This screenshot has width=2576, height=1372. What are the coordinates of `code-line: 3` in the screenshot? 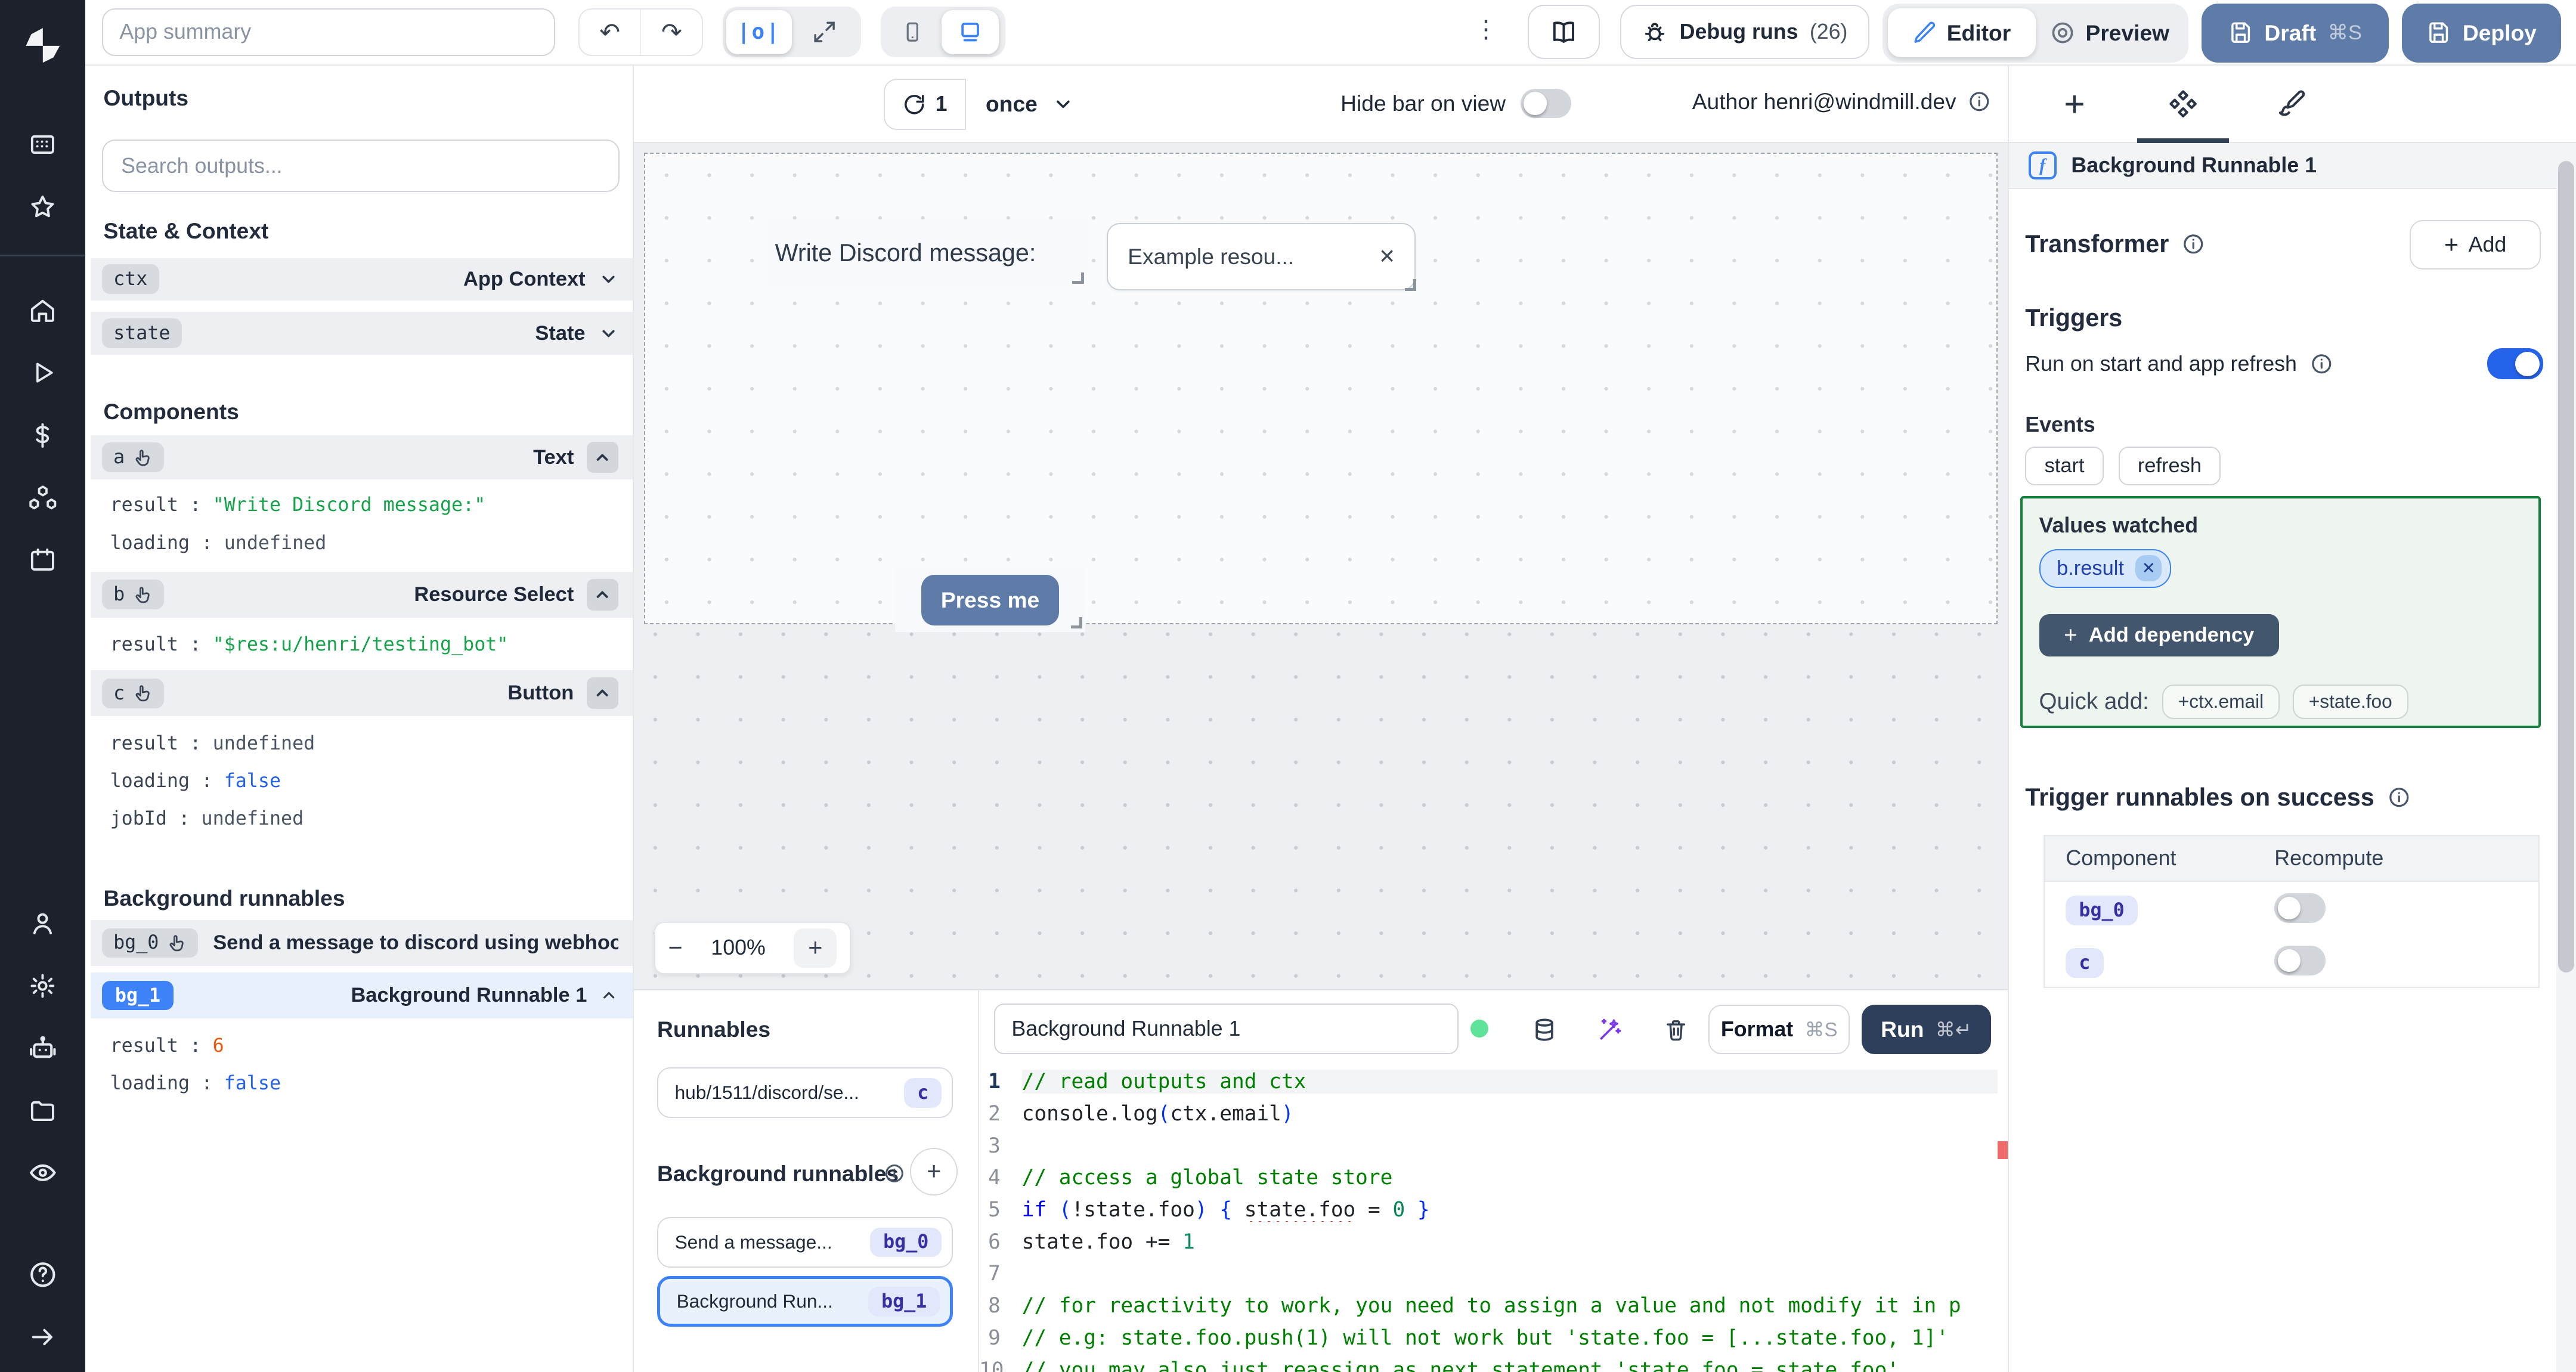 It's located at (1488, 1146).